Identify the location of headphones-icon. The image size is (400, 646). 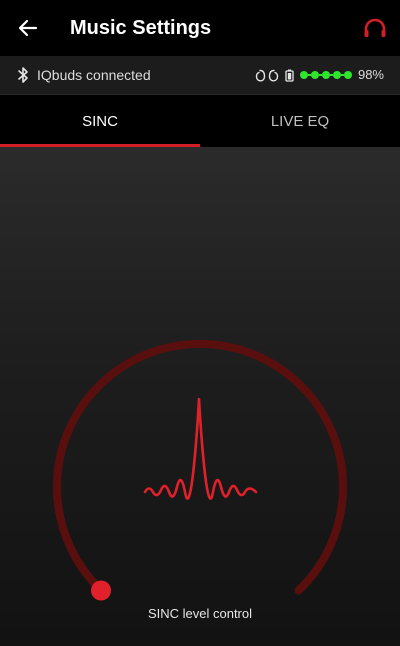
(375, 27).